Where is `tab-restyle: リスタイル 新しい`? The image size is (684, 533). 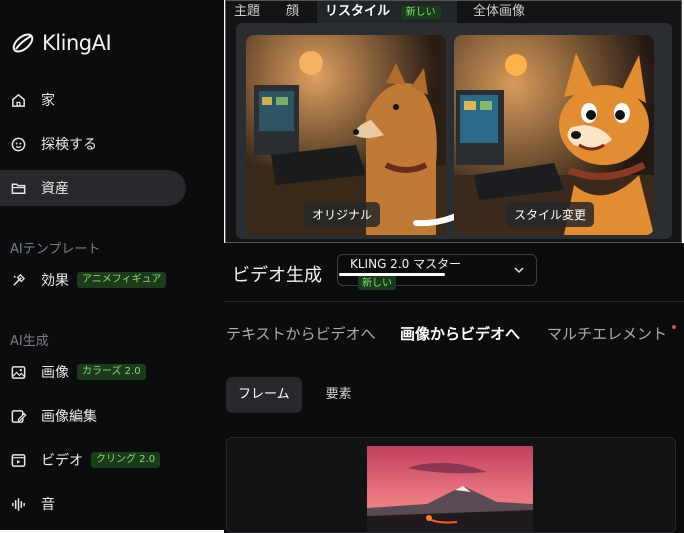 tab-restyle: リスタイル 新しい is located at coordinates (387, 12).